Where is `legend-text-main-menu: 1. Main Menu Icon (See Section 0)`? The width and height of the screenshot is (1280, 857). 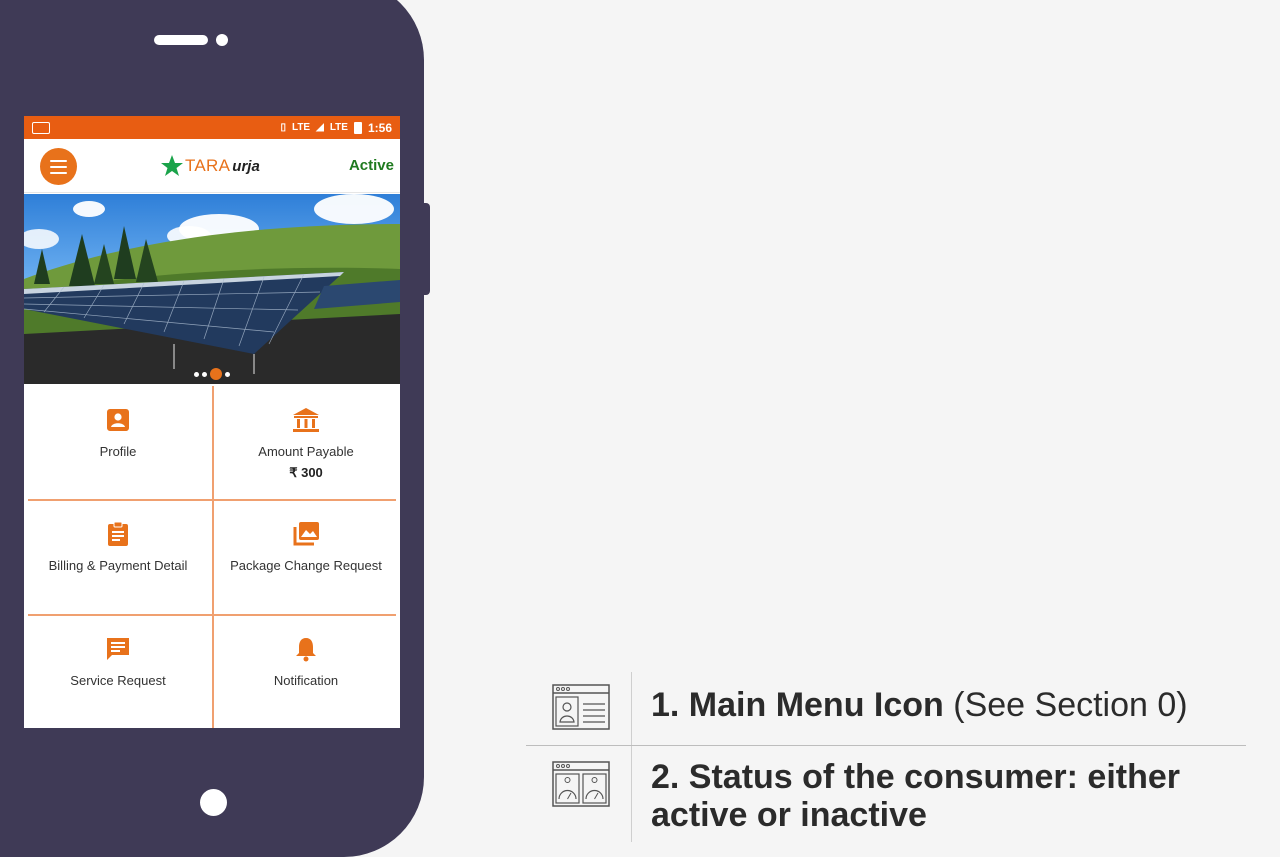
legend-text-main-menu: 1. Main Menu Icon (See Section 0) is located at coordinates (919, 705).